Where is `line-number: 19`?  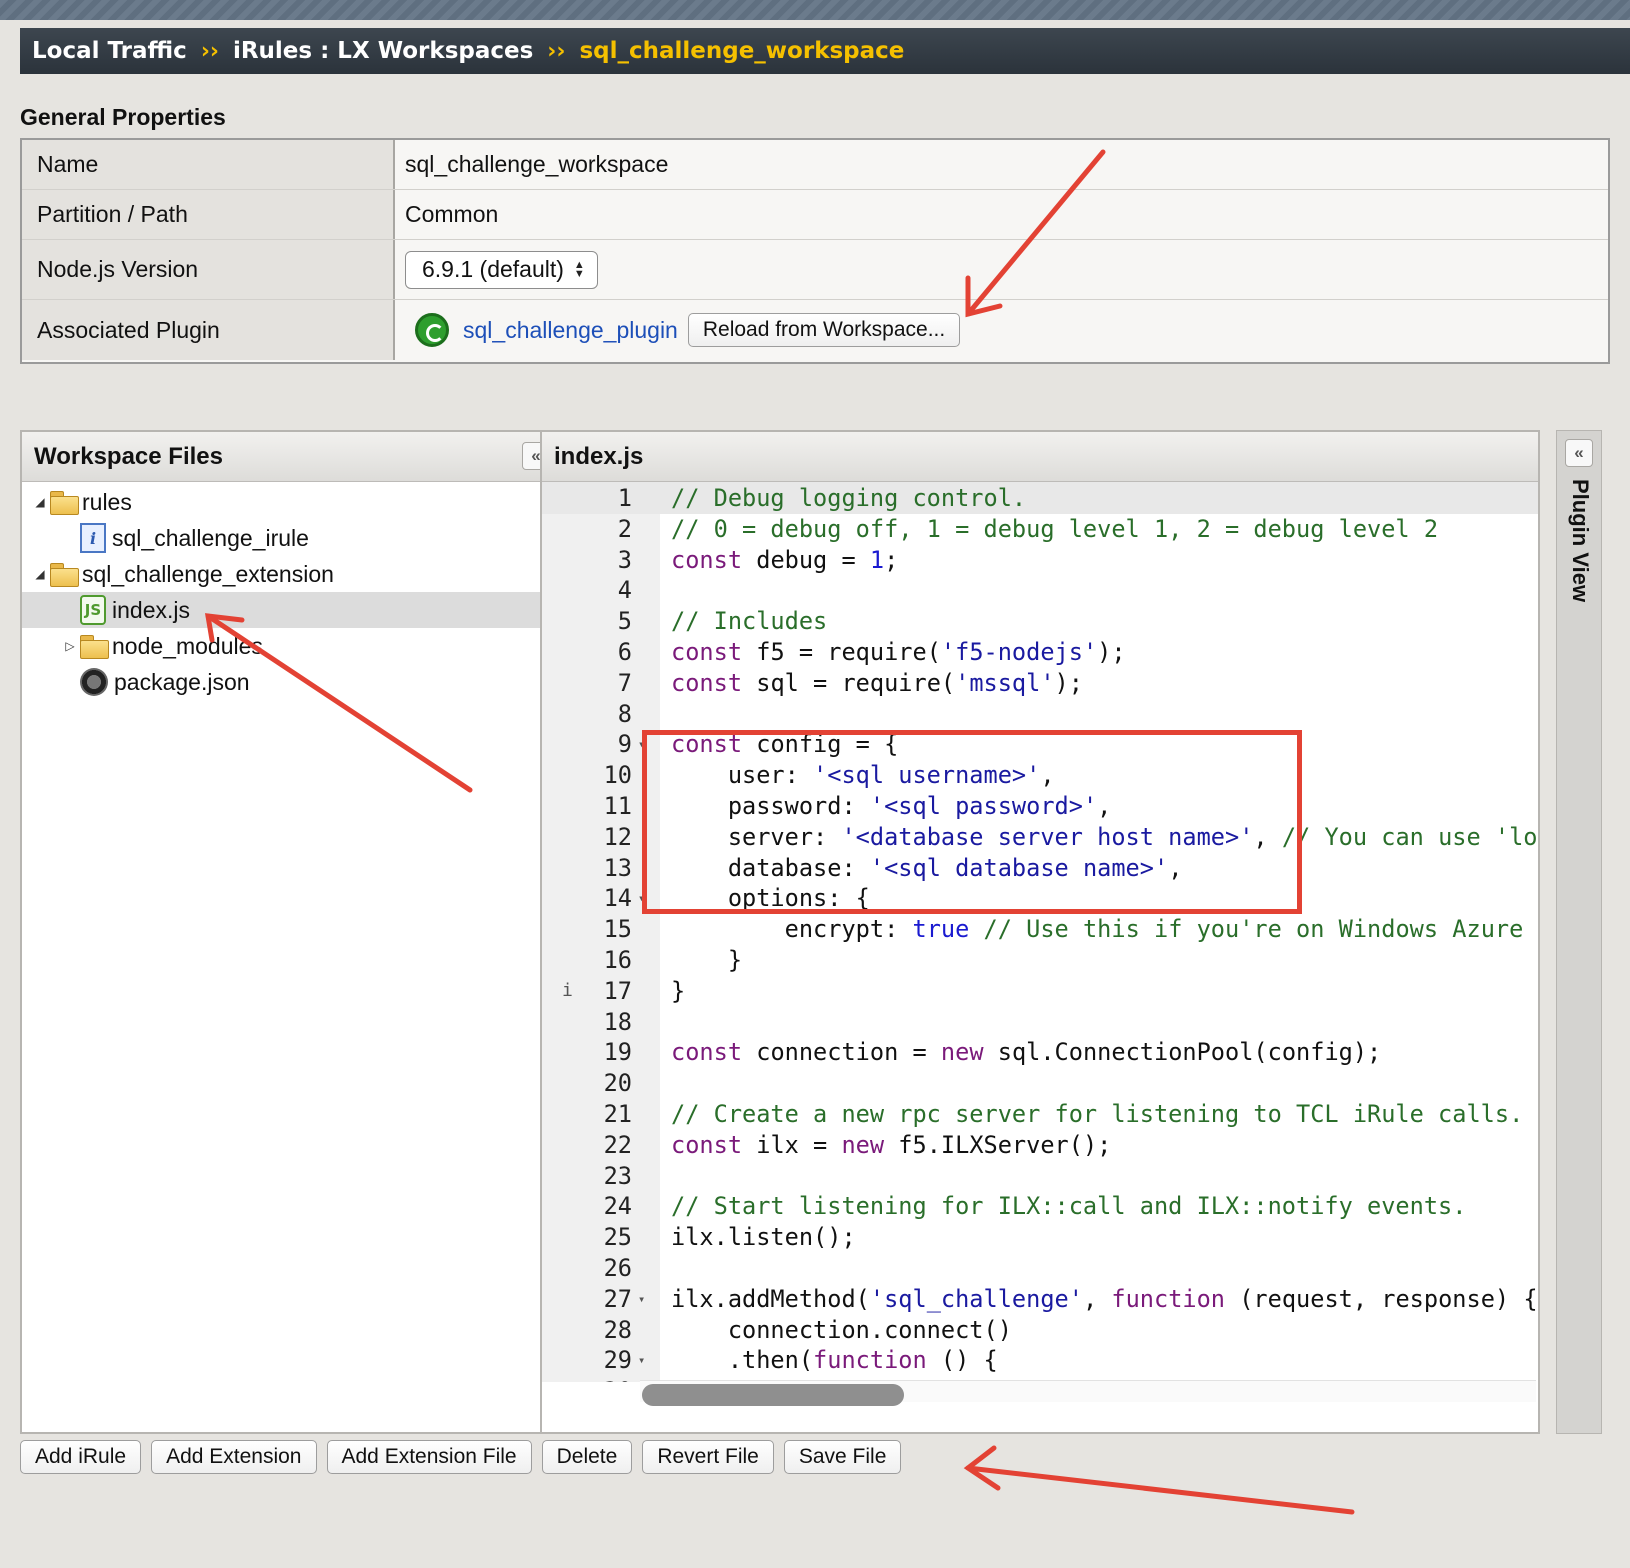 line-number: 19 is located at coordinates (617, 1052).